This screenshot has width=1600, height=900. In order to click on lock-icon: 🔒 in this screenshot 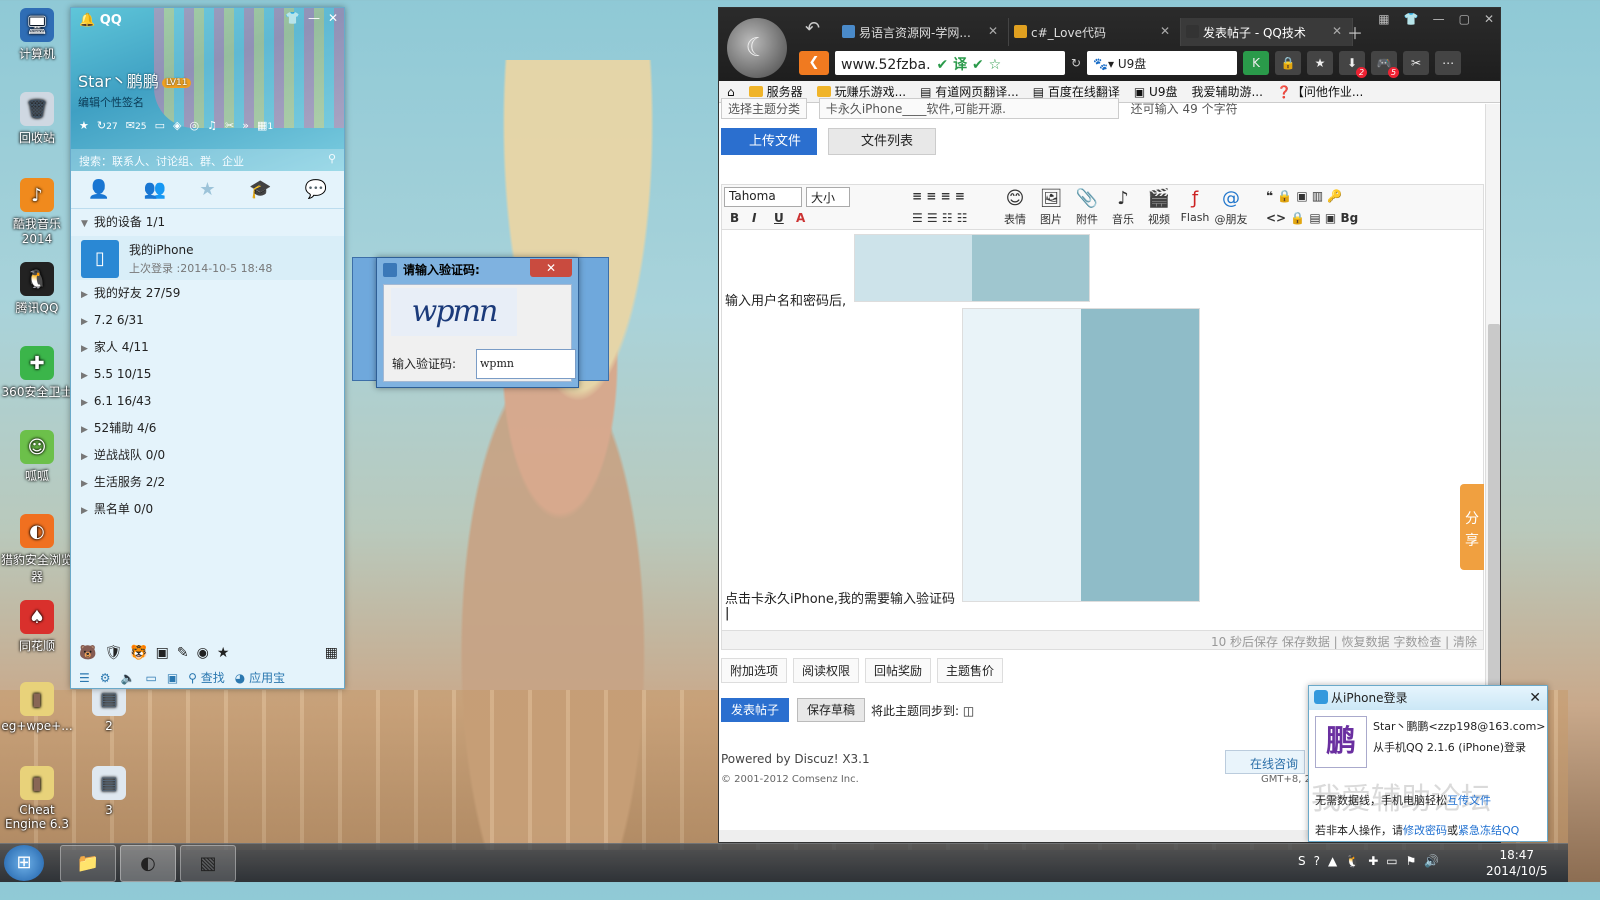, I will do `click(1288, 63)`.